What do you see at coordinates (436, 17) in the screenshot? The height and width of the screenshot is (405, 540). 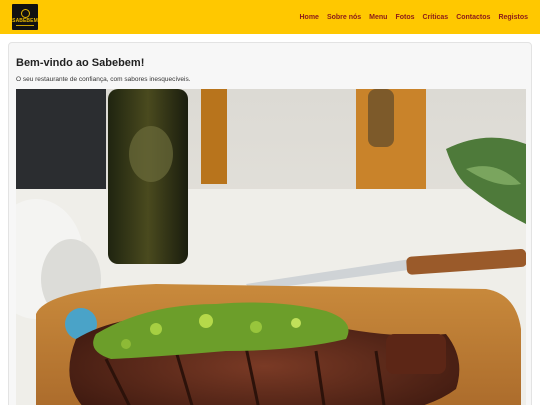 I see `nav-link-criticas: Críticas` at bounding box center [436, 17].